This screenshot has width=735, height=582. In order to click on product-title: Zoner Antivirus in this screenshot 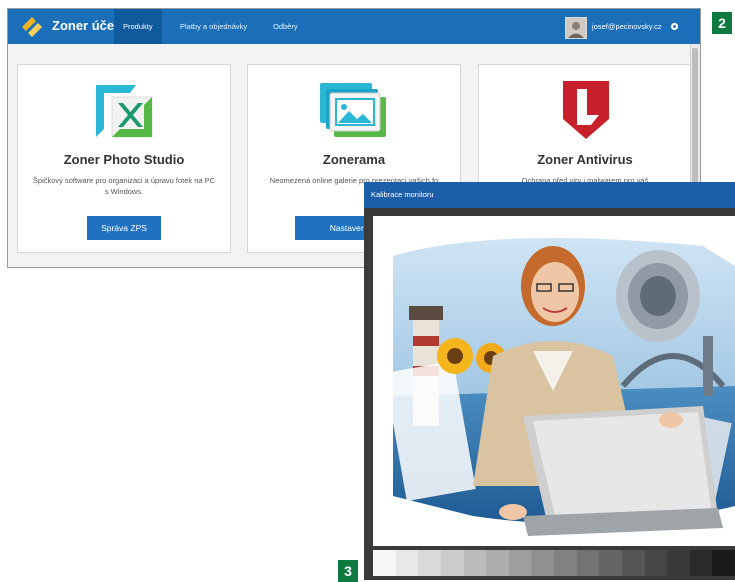, I will do `click(585, 159)`.